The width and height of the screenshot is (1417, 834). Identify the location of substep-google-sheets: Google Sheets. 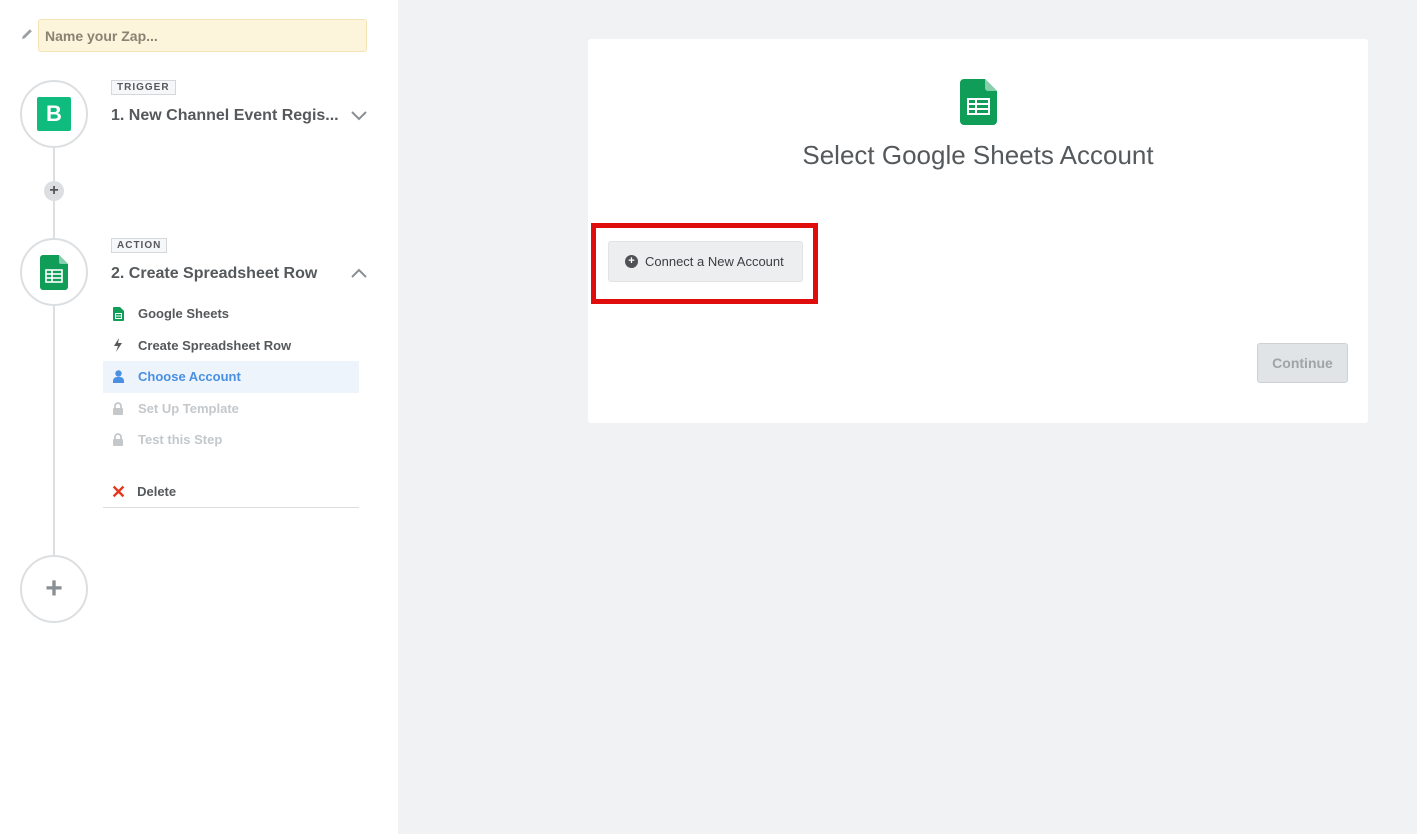
(231, 314).